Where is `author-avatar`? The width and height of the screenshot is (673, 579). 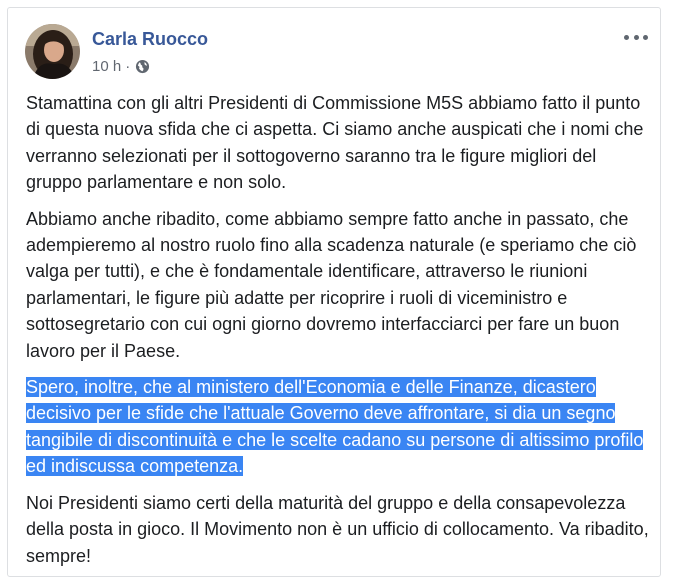 author-avatar is located at coordinates (52, 51).